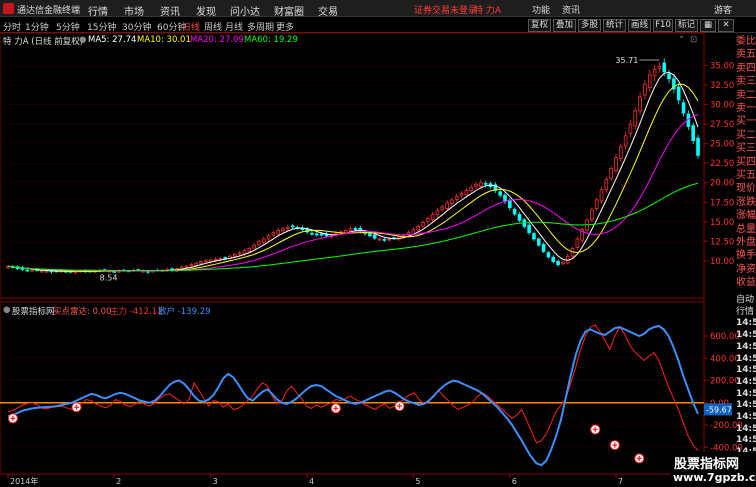 This screenshot has height=487, width=756. What do you see at coordinates (626, 60) in the screenshot?
I see `high-price-label: 35.71` at bounding box center [626, 60].